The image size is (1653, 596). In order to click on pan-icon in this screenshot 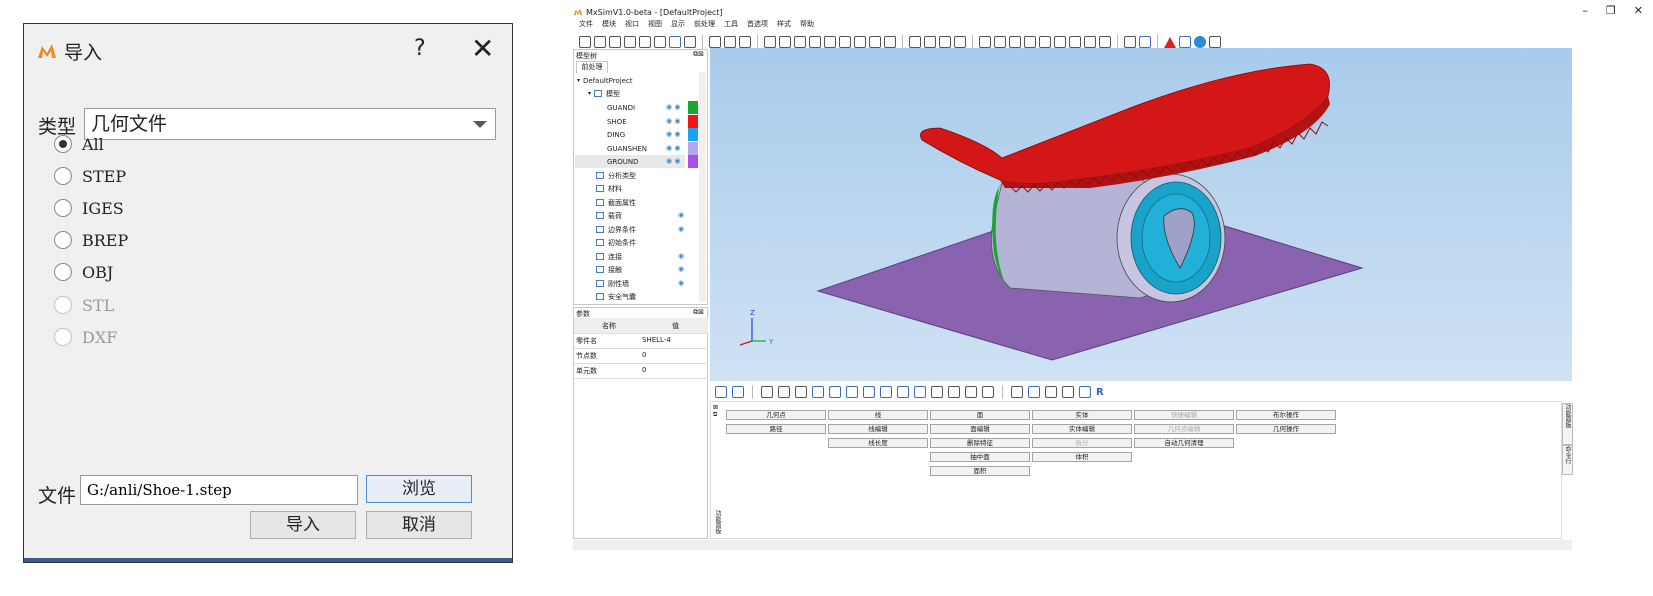, I will do `click(745, 42)`.